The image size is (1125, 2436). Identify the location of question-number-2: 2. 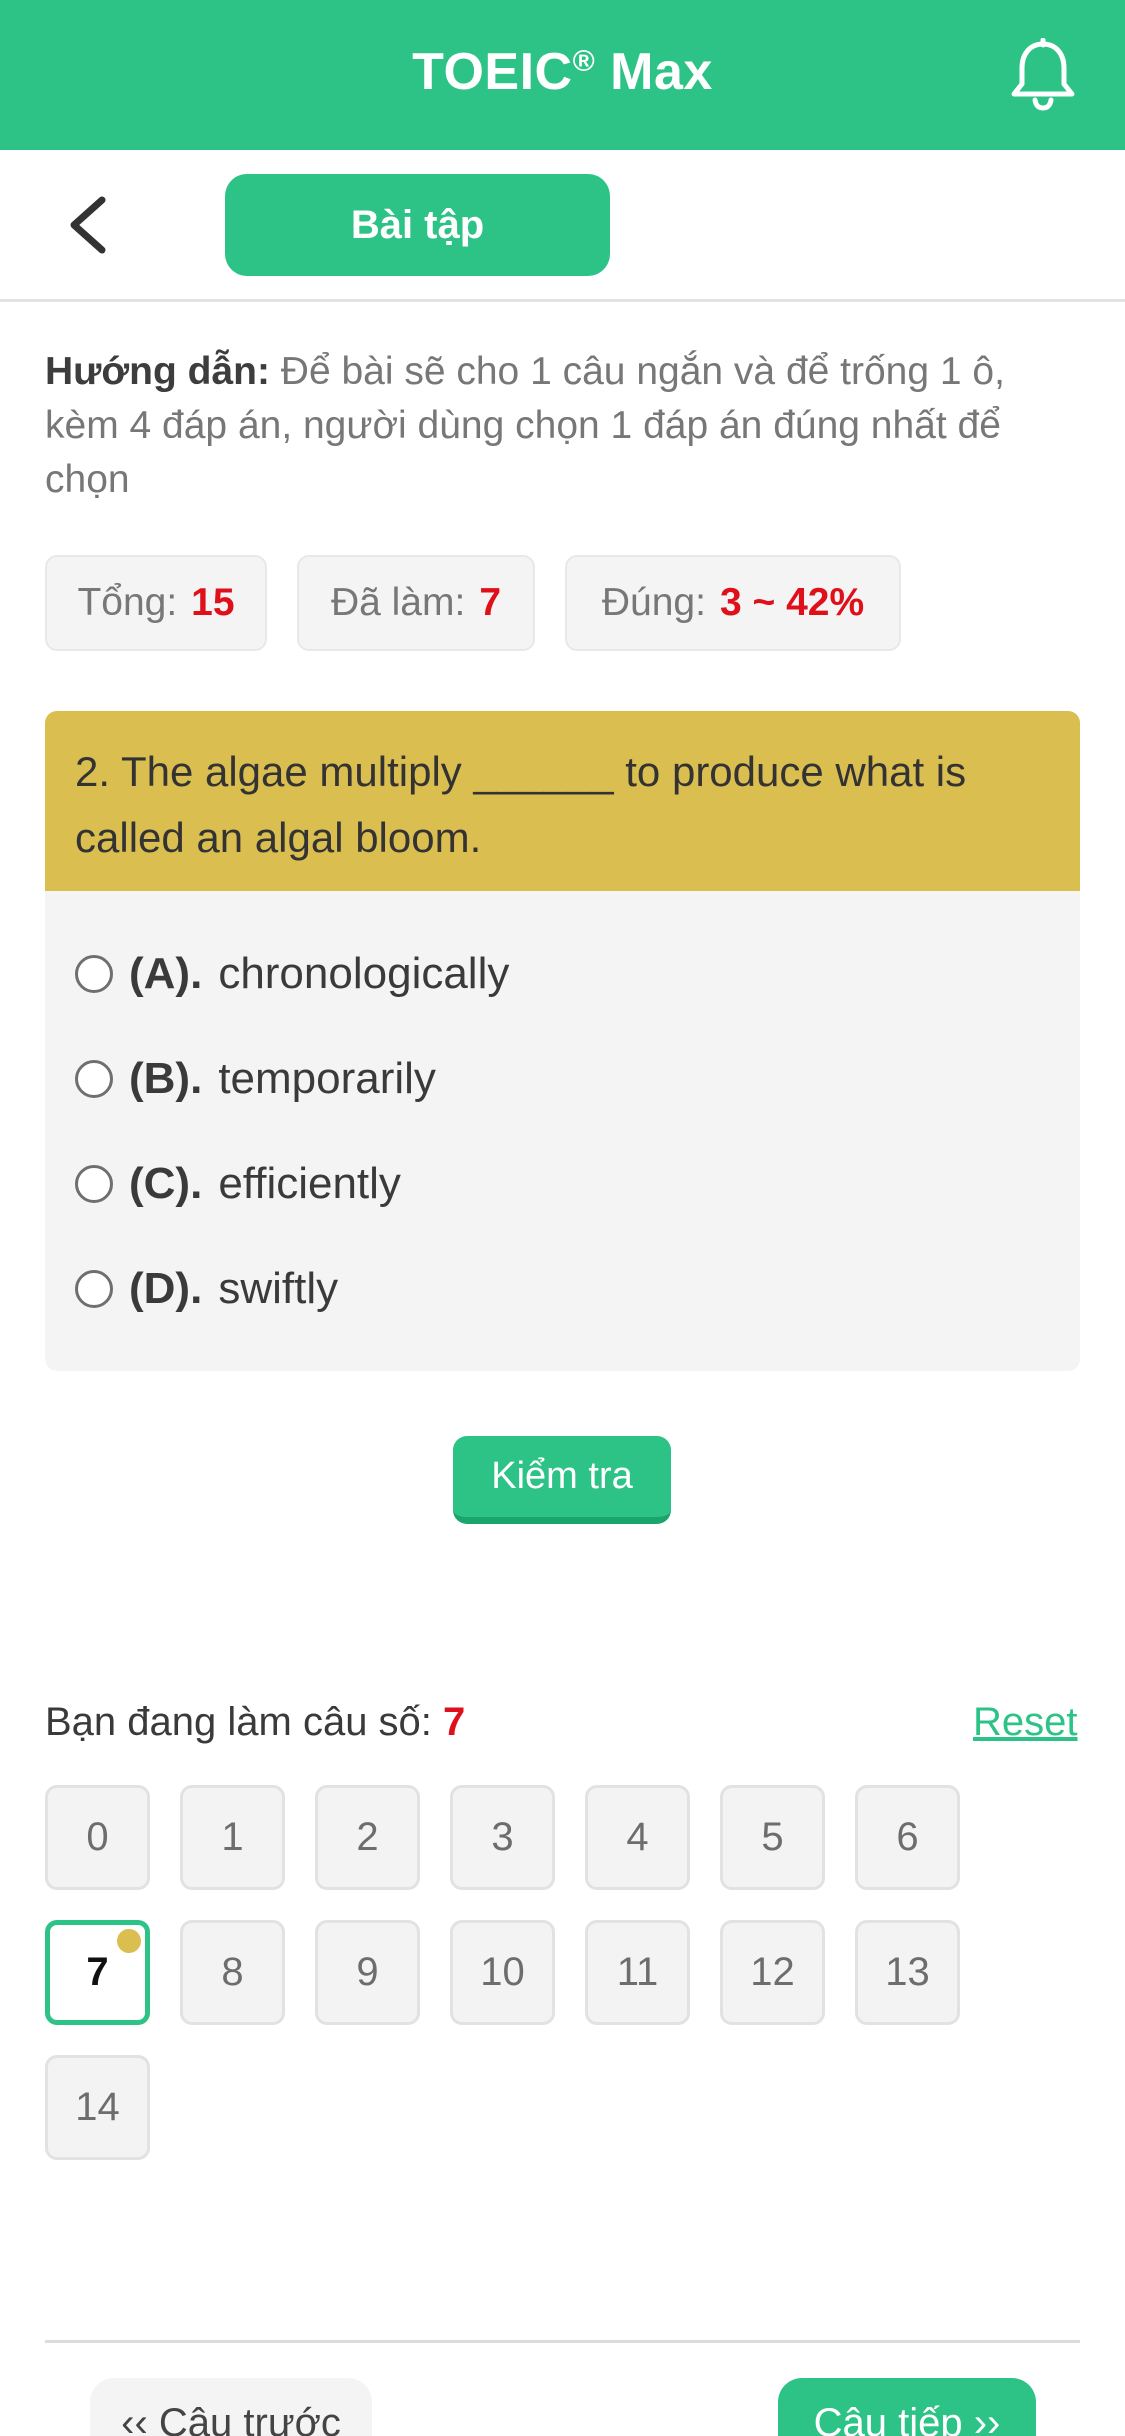
(367, 1837).